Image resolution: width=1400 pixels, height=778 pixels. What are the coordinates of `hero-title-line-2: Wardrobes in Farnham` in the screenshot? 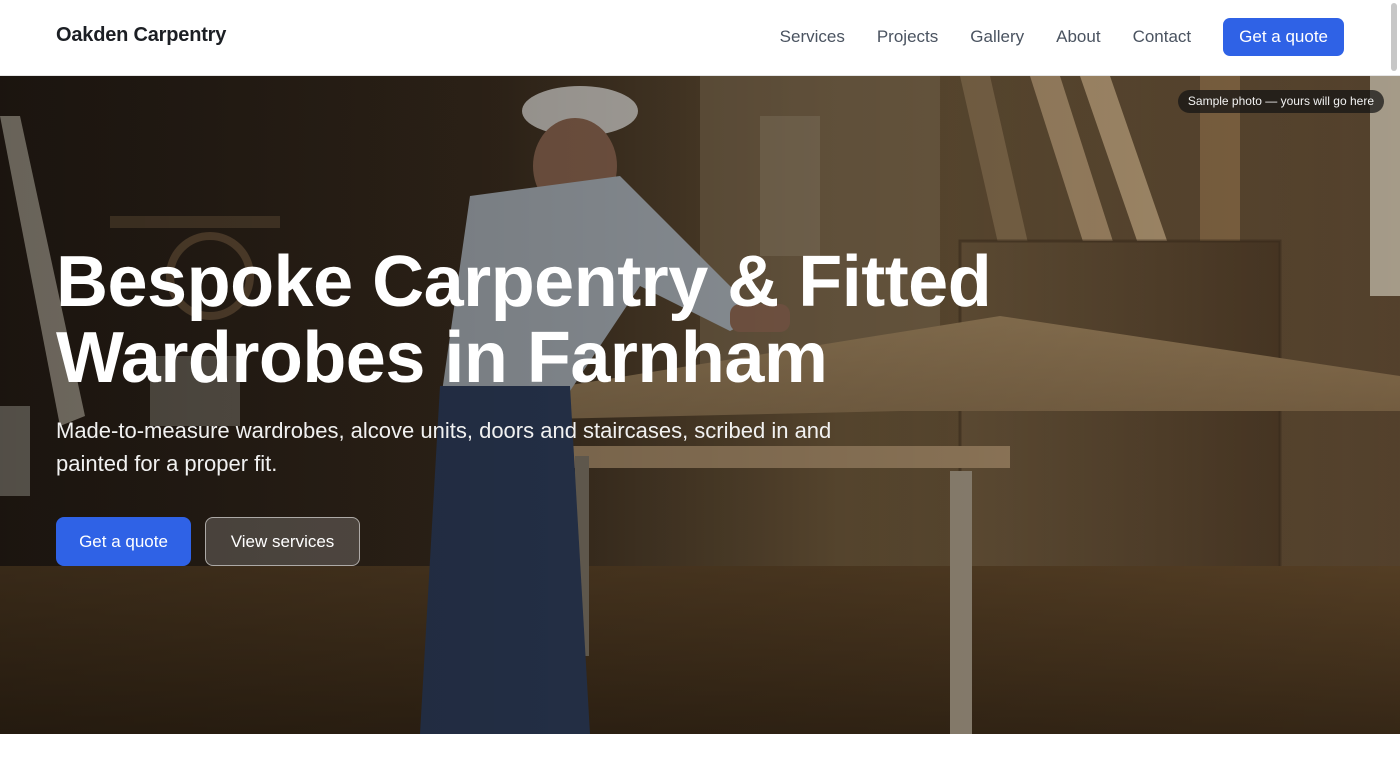 It's located at (442, 358).